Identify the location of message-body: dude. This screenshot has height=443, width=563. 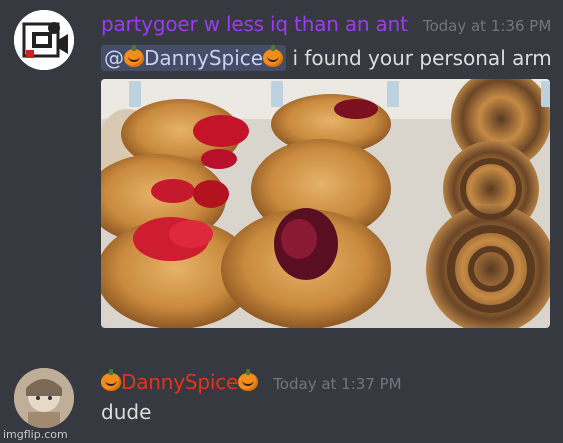
(126, 412).